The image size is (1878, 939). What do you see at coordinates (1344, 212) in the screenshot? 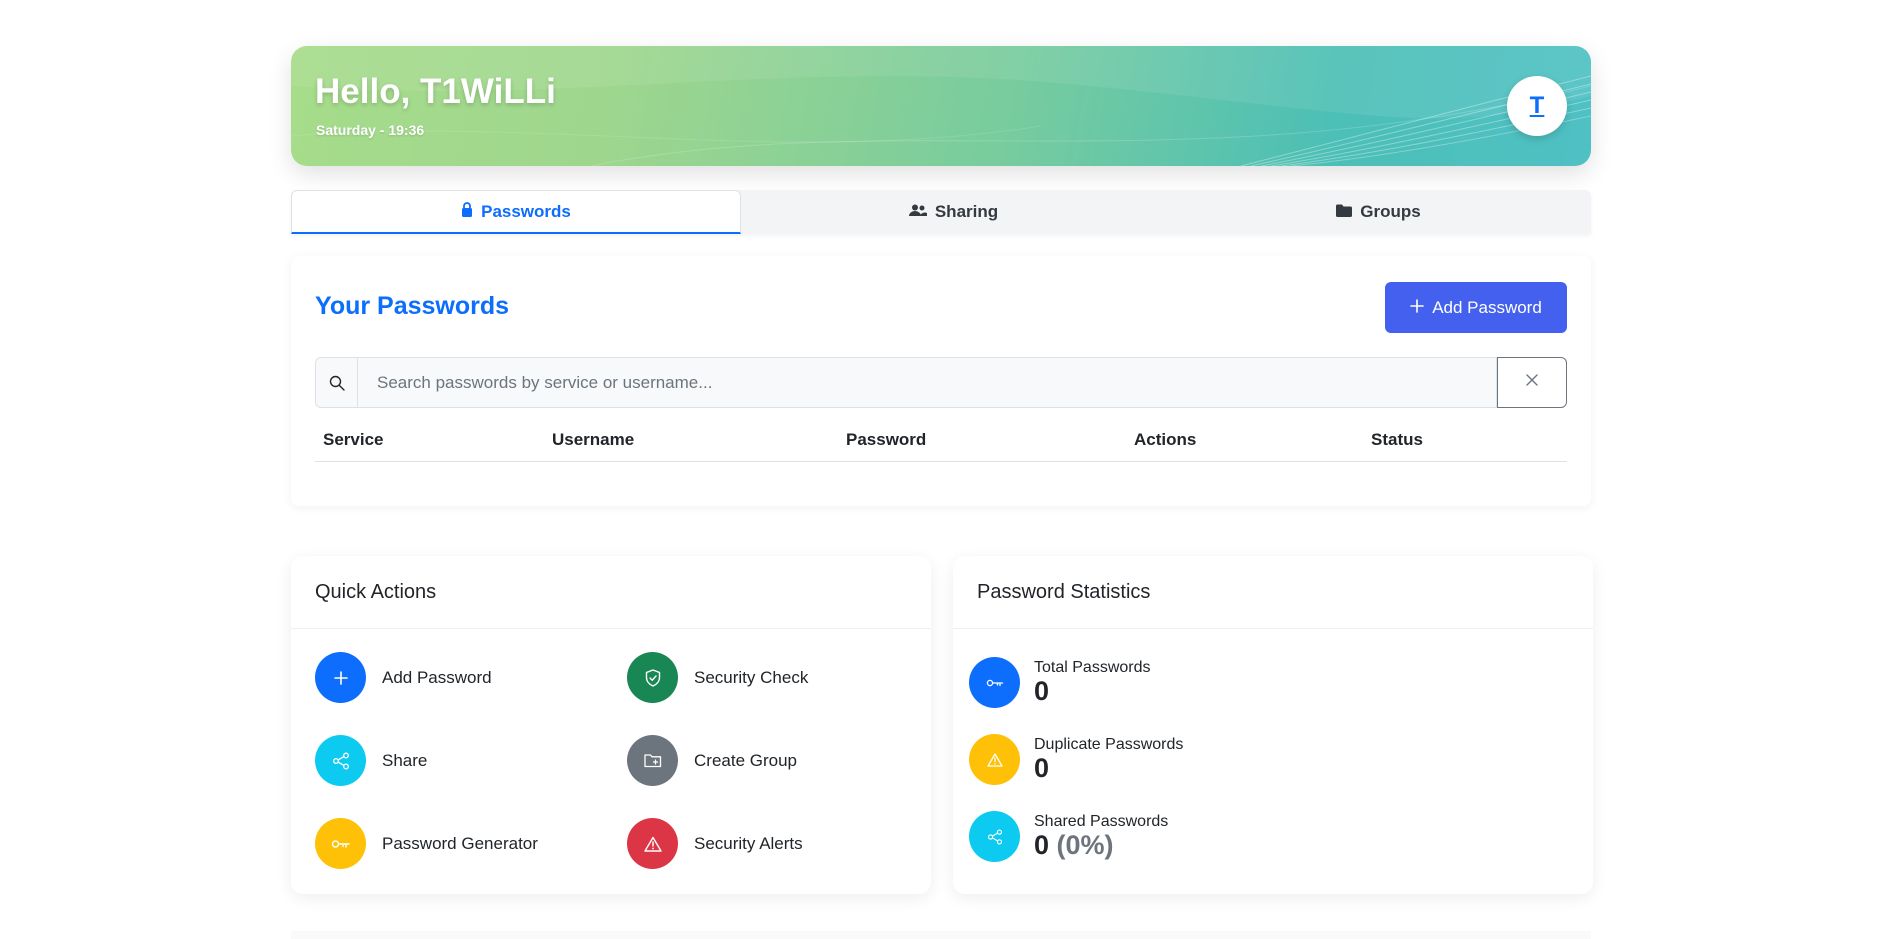
I see `folder-icon` at bounding box center [1344, 212].